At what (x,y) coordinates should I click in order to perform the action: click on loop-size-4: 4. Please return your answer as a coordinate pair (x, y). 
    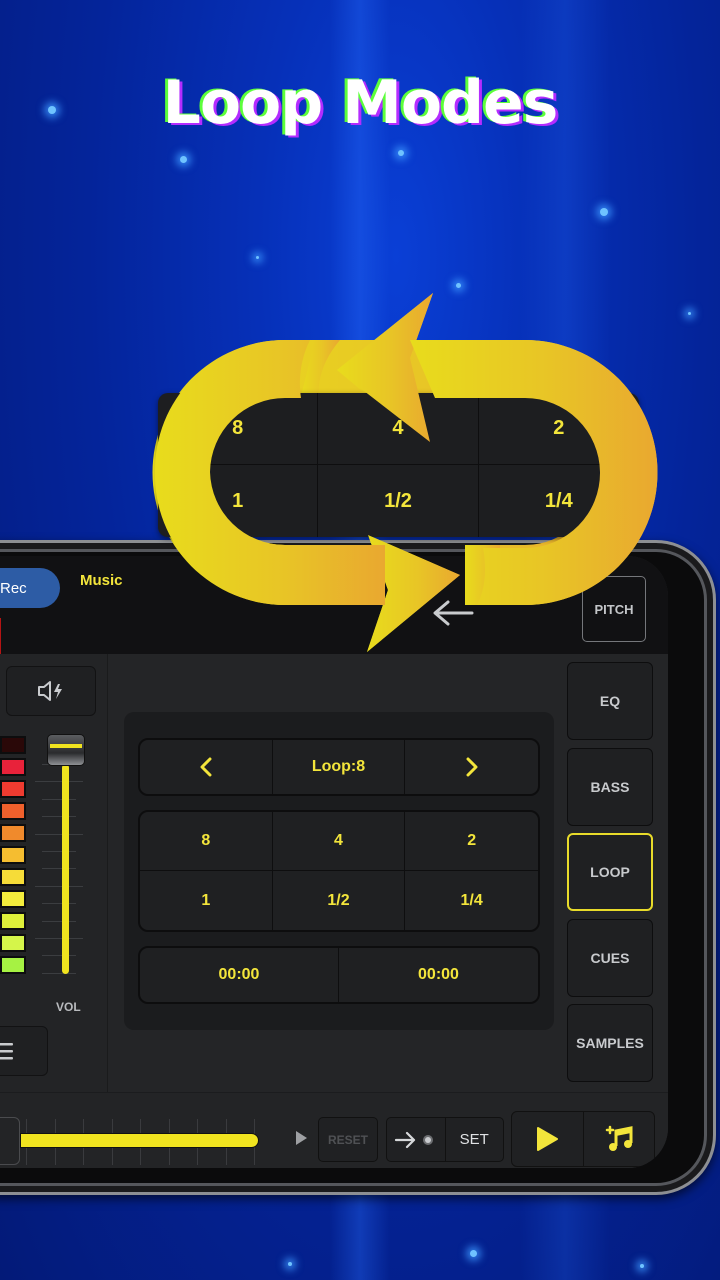
    Looking at the image, I should click on (339, 841).